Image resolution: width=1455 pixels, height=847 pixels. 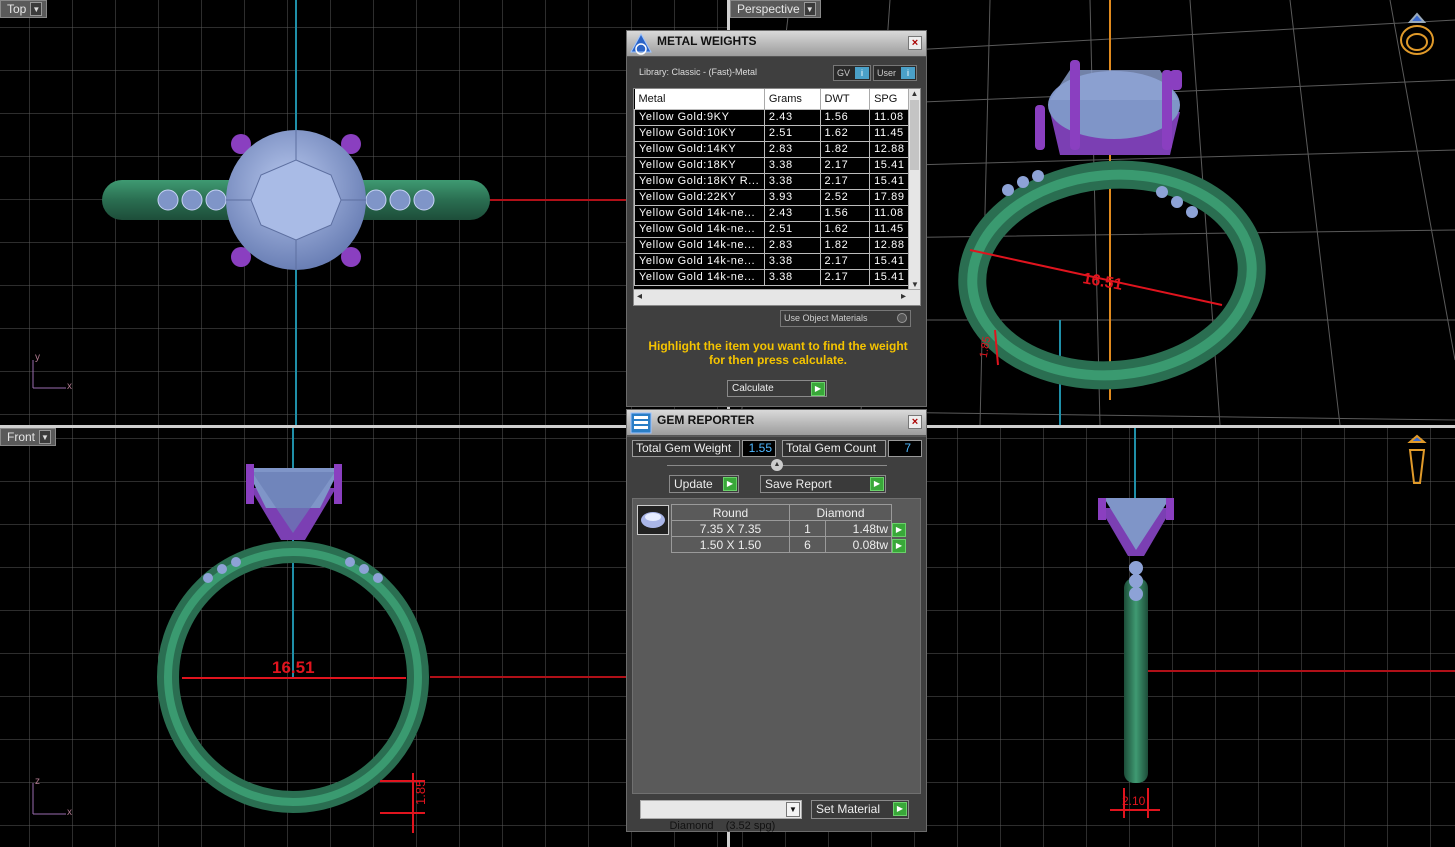 What do you see at coordinates (753, 388) in the screenshot?
I see `calculate-button-label: Calculate` at bounding box center [753, 388].